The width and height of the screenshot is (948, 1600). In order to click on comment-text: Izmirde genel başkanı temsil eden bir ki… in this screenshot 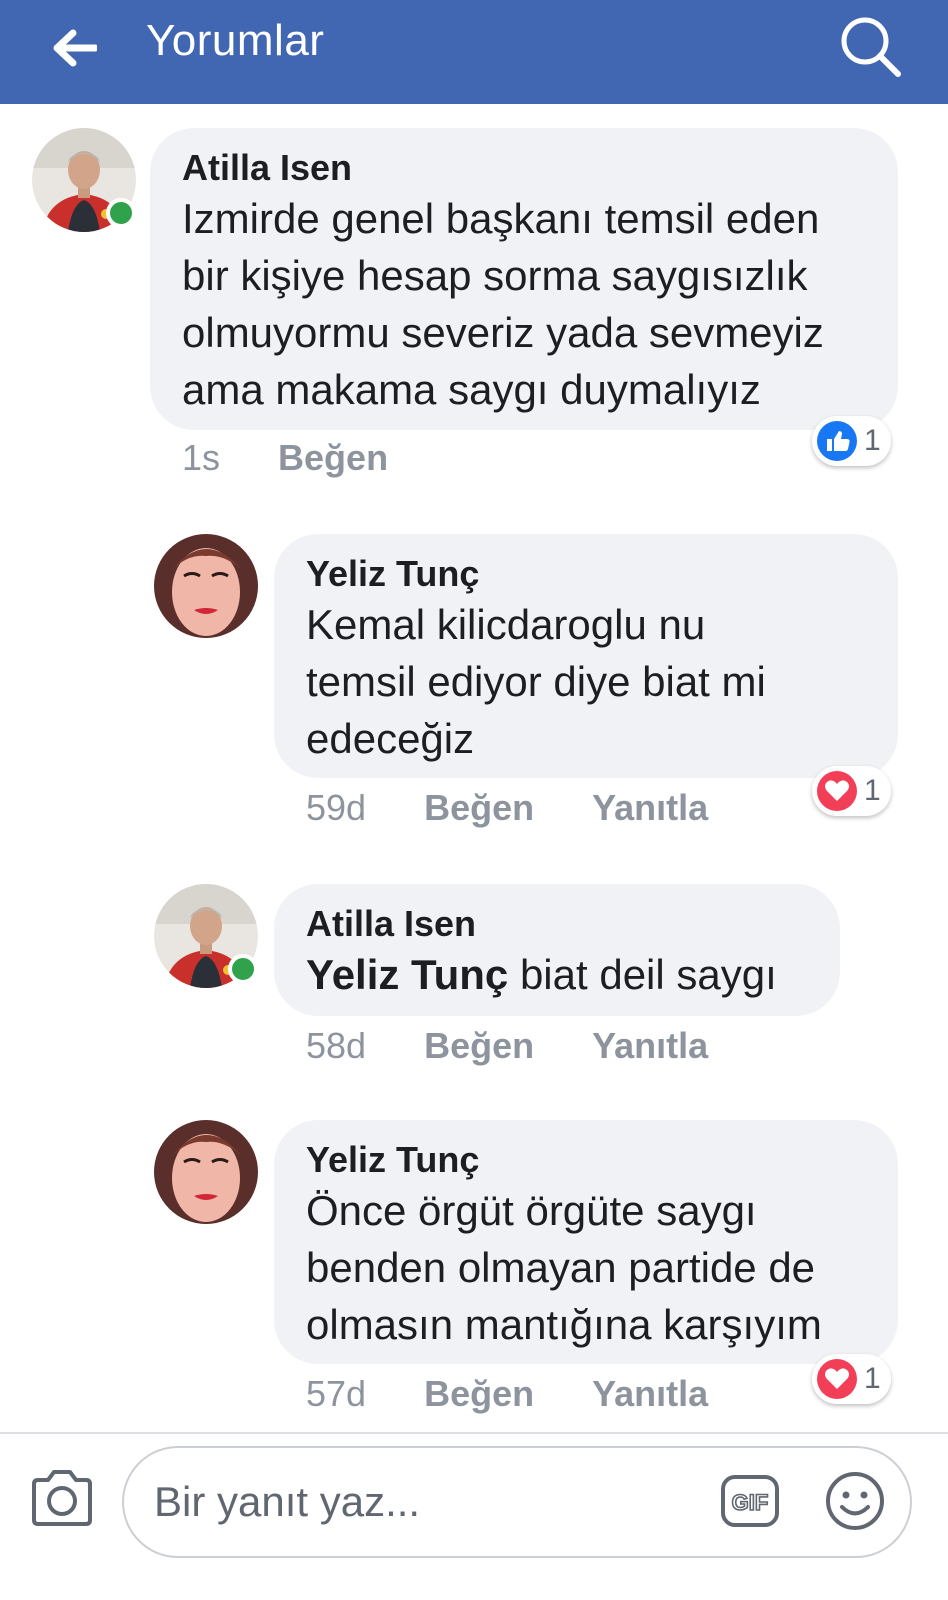, I will do `click(503, 304)`.